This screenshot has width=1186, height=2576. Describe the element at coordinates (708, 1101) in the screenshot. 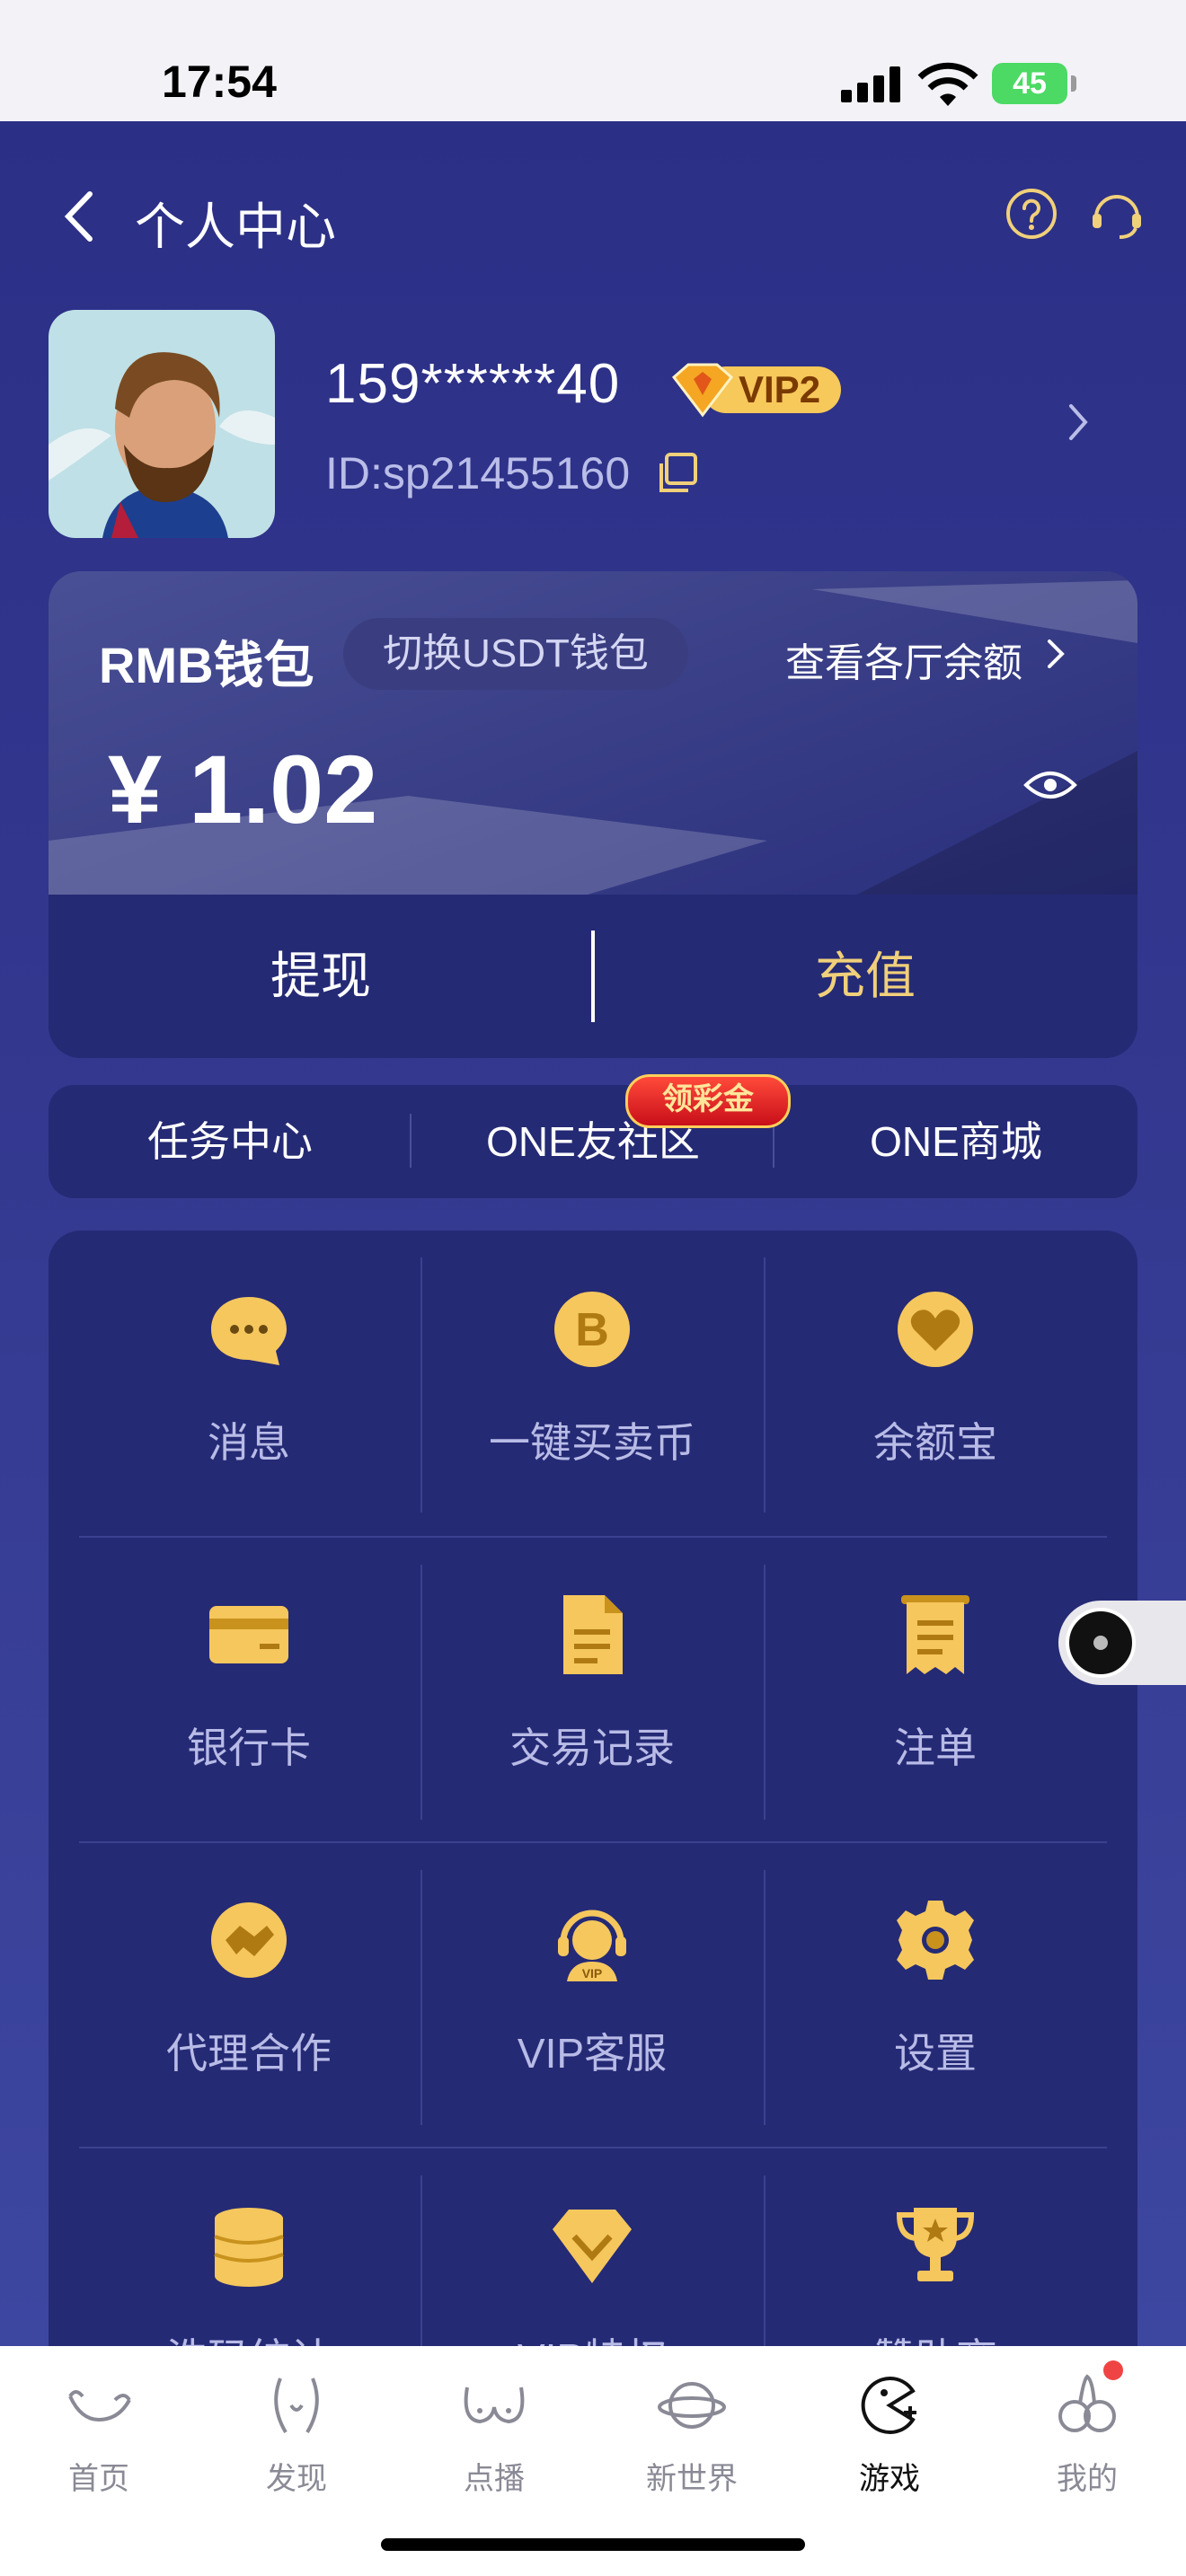

I see `gift-badge: 领彩金` at that location.